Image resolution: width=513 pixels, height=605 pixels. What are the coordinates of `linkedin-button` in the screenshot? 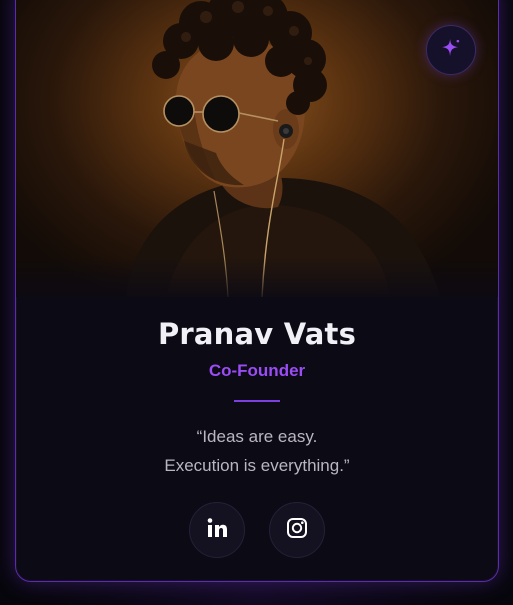 It's located at (217, 530).